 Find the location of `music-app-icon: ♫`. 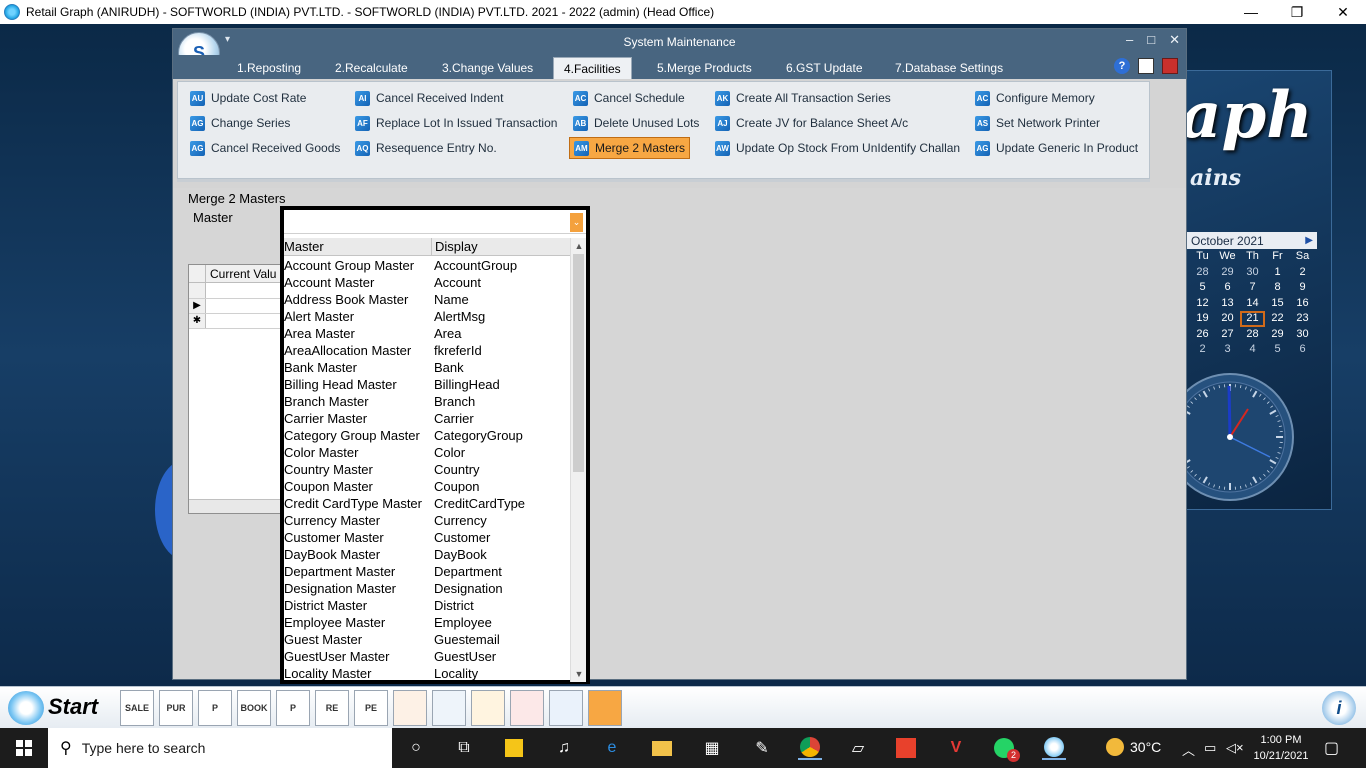

music-app-icon: ♫ is located at coordinates (564, 748).